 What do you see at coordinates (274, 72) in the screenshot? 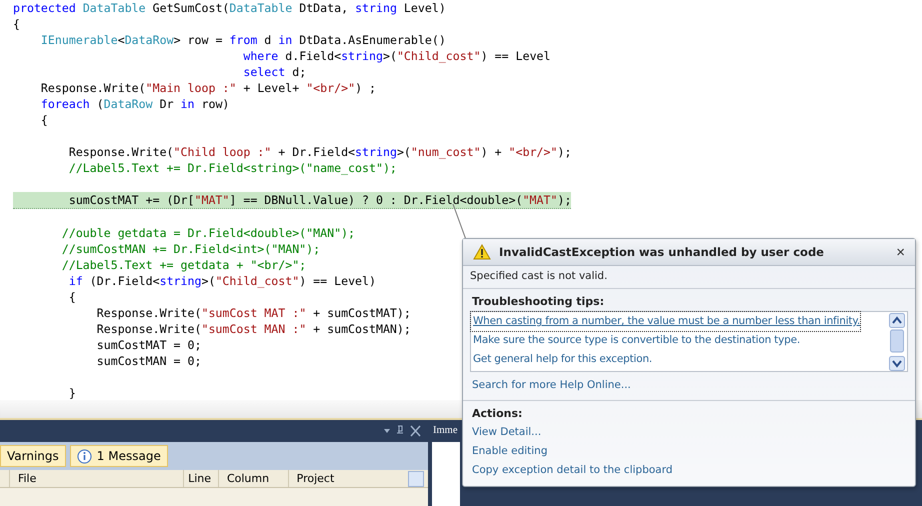
I see `code-line: select d;` at bounding box center [274, 72].